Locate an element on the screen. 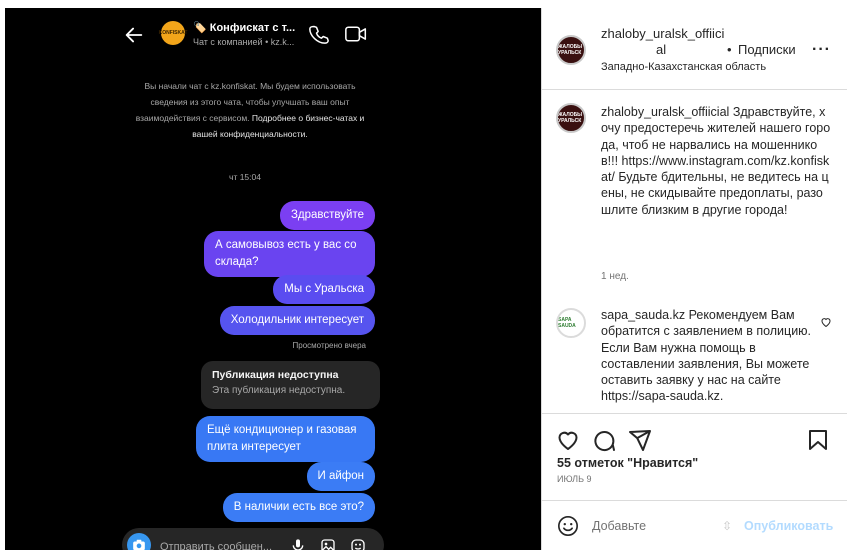 This screenshot has width=851, height=558. camera-icon is located at coordinates (139, 541).